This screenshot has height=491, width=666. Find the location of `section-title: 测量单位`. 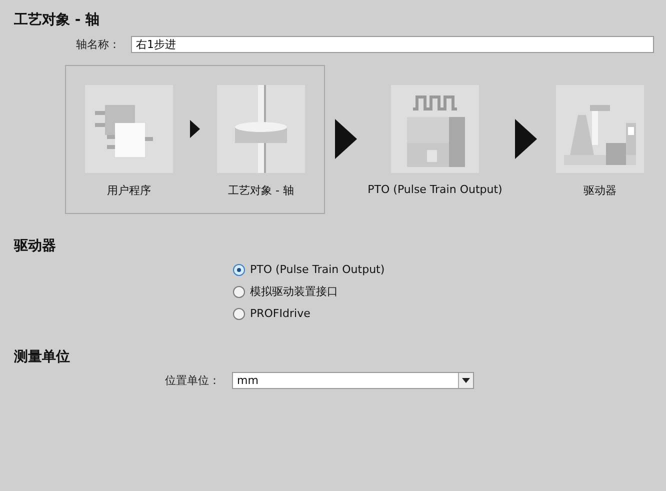

section-title: 测量单位 is located at coordinates (42, 357).